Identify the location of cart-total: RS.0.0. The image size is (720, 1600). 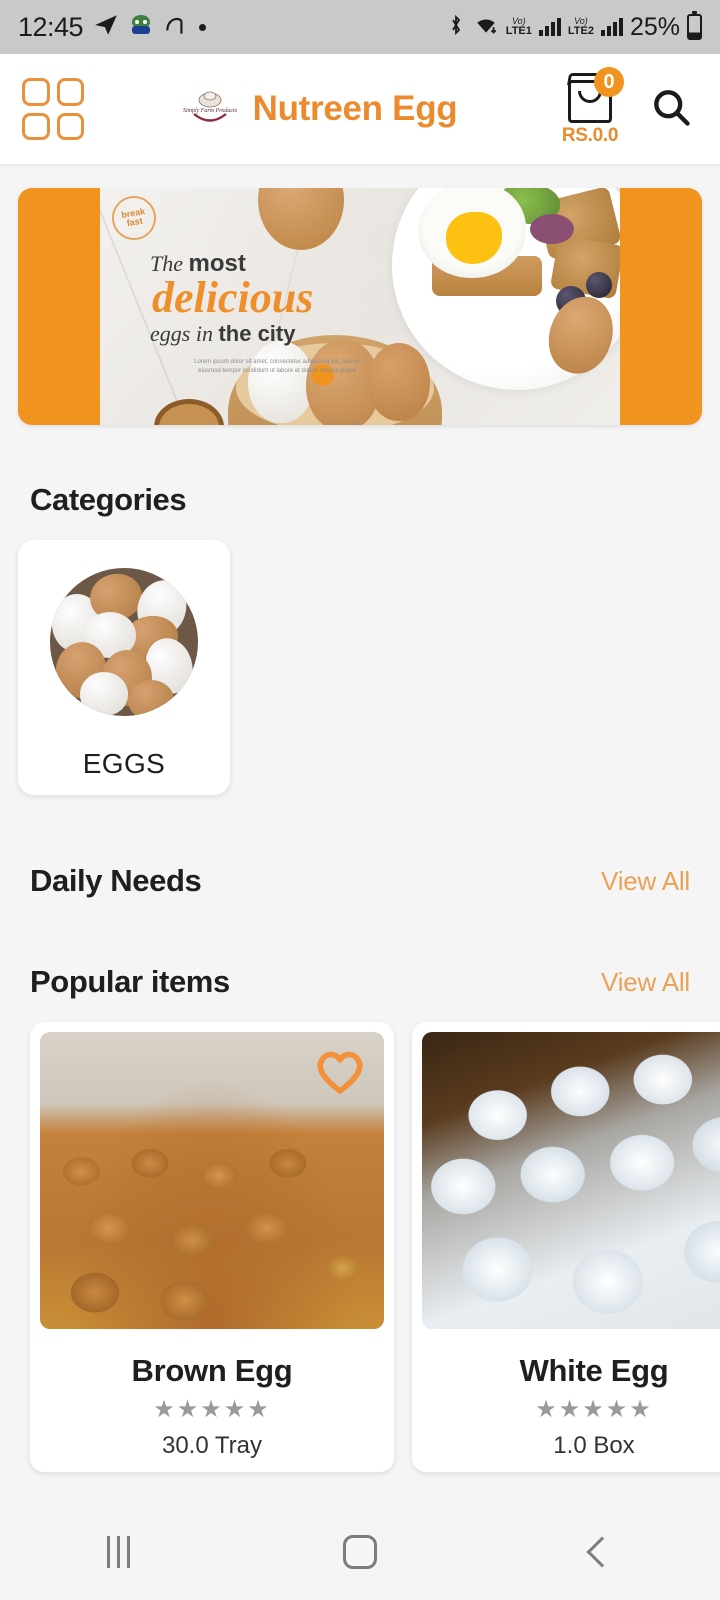
(590, 135).